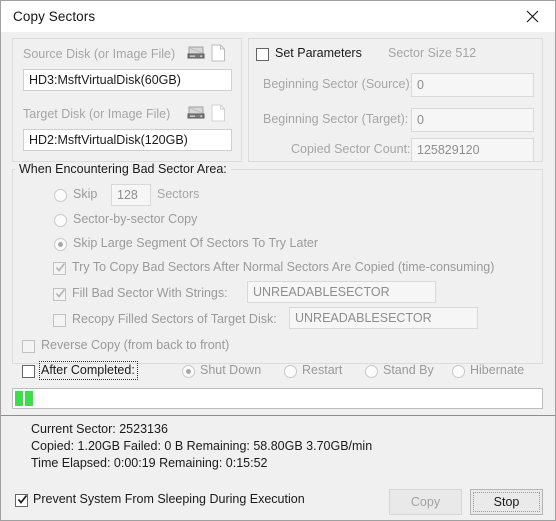 This screenshot has height=521, width=556. What do you see at coordinates (60, 195) in the screenshot?
I see `radio-skip` at bounding box center [60, 195].